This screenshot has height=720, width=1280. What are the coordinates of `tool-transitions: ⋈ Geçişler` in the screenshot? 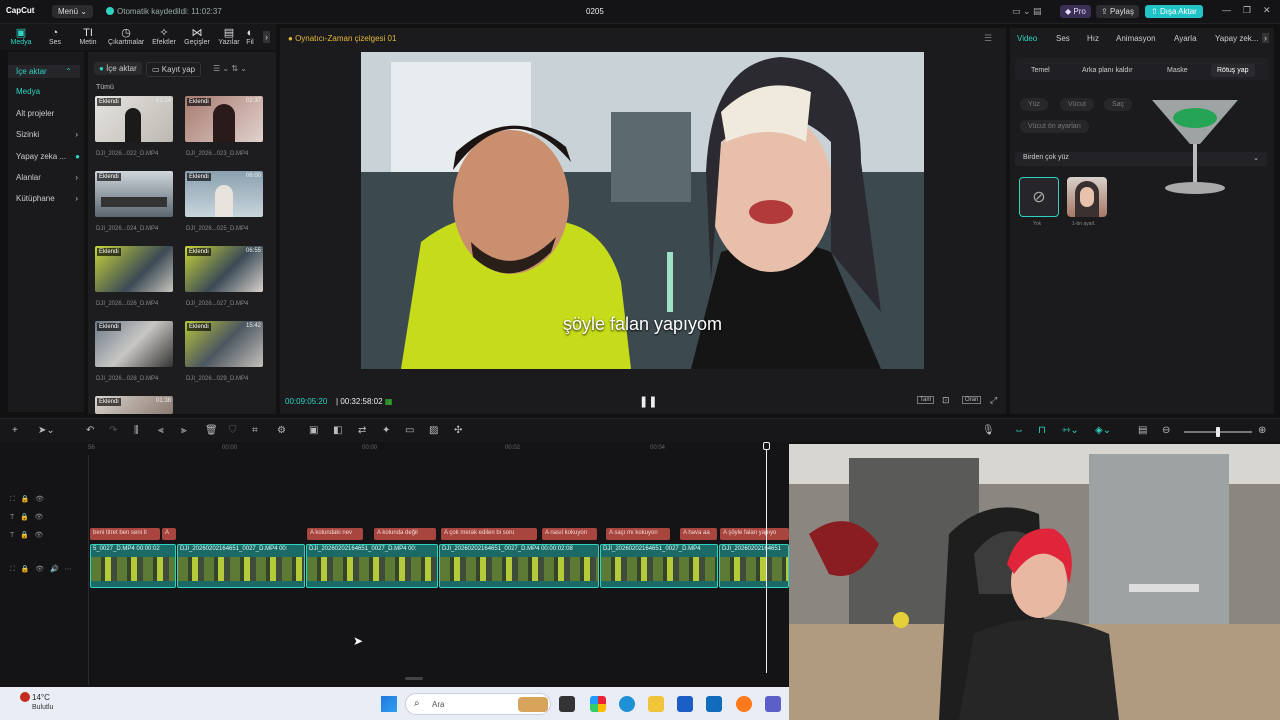 It's located at (197, 36).